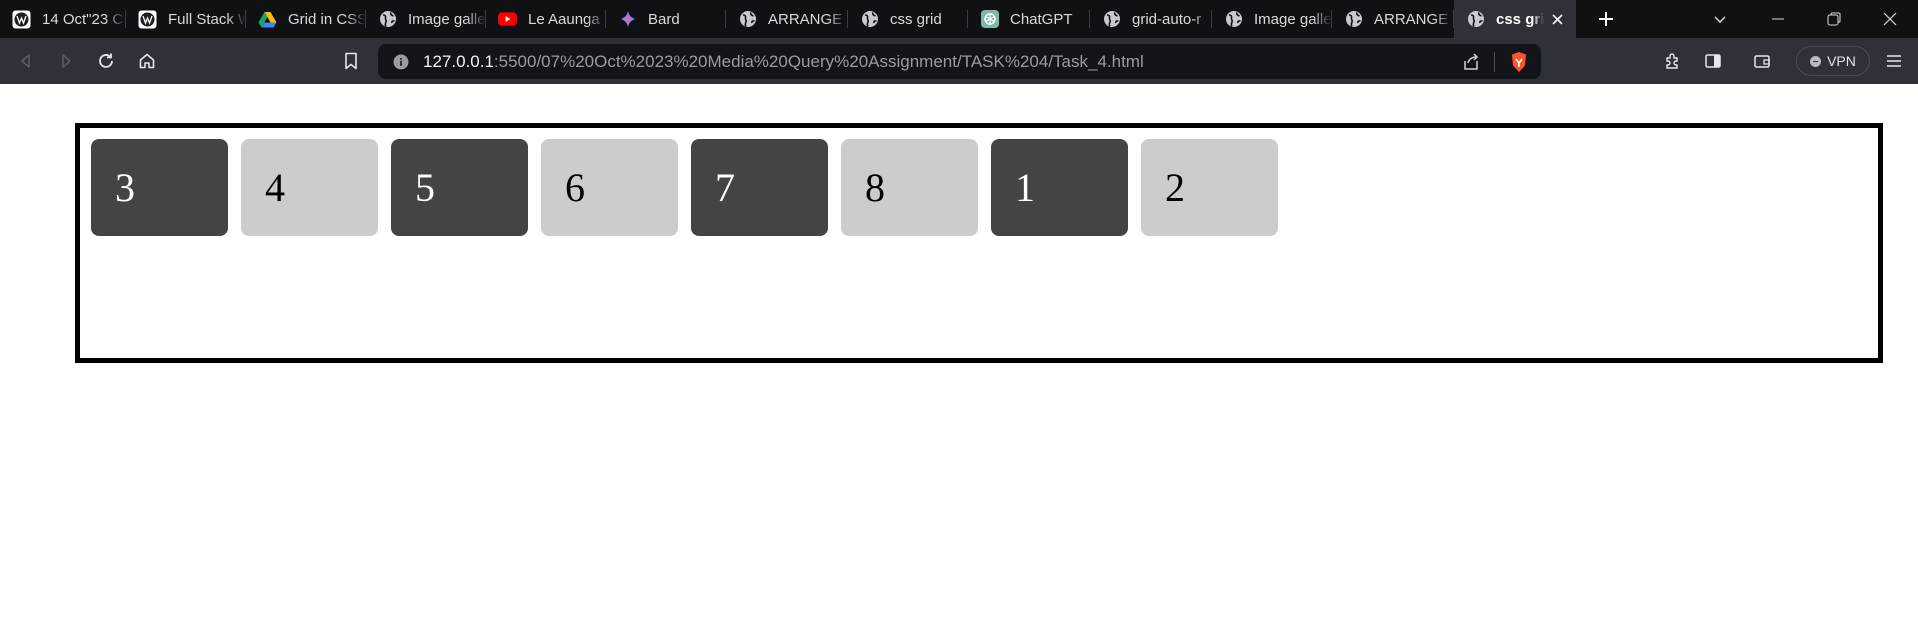 The height and width of the screenshot is (630, 1918). Describe the element at coordinates (575, 187) in the screenshot. I see `grid-item-label: 6` at that location.